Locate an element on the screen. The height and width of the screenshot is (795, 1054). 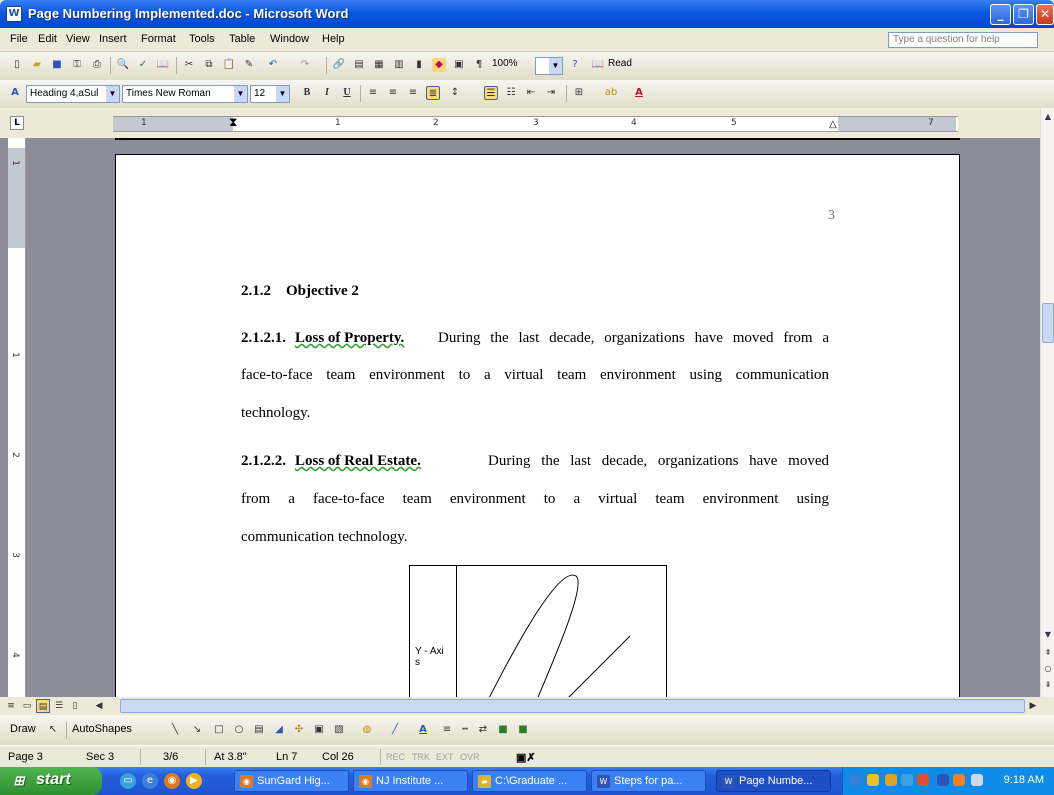
menu-insert: Insert is located at coordinates (113, 39).